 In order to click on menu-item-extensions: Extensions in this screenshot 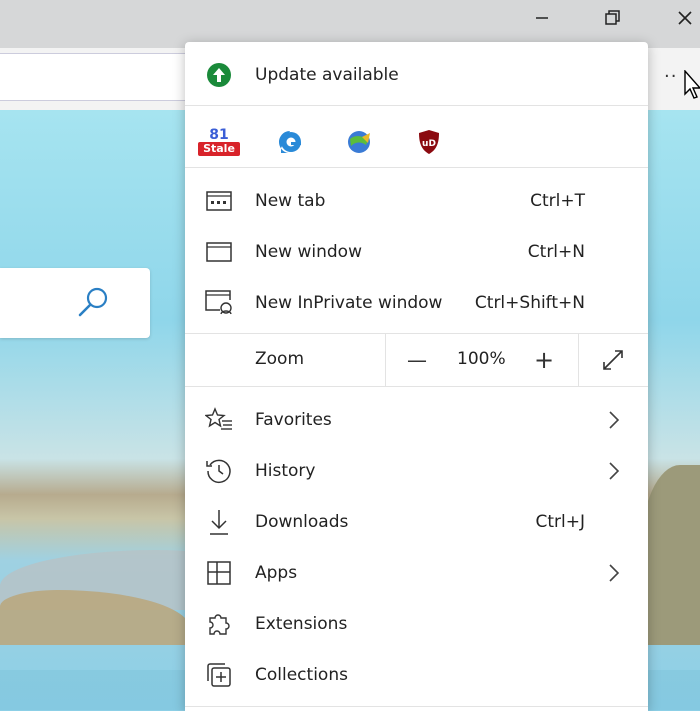, I will do `click(416, 624)`.